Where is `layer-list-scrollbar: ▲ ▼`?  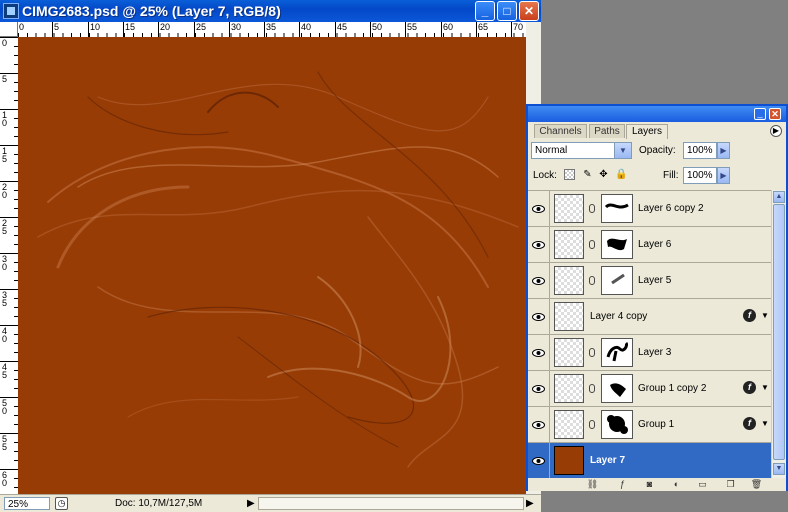
layer-list-scrollbar: ▲ ▼ is located at coordinates (778, 334).